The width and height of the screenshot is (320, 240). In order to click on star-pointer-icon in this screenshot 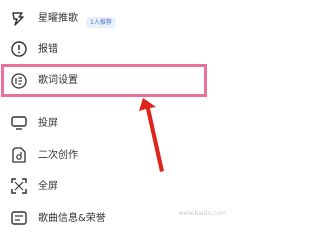, I will do `click(19, 19)`.